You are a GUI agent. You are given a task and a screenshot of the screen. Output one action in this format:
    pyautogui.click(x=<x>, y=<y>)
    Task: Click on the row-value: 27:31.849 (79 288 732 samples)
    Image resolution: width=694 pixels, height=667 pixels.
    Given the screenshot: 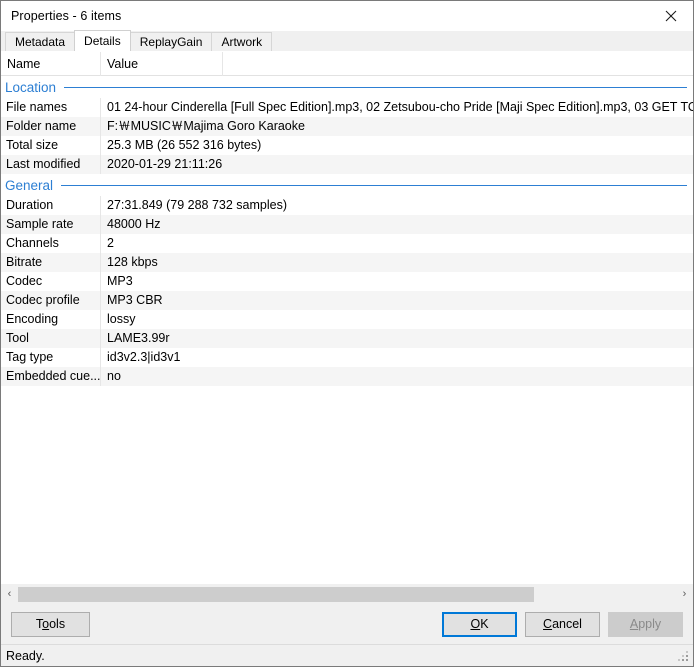 What is the action you would take?
    pyautogui.click(x=197, y=205)
    